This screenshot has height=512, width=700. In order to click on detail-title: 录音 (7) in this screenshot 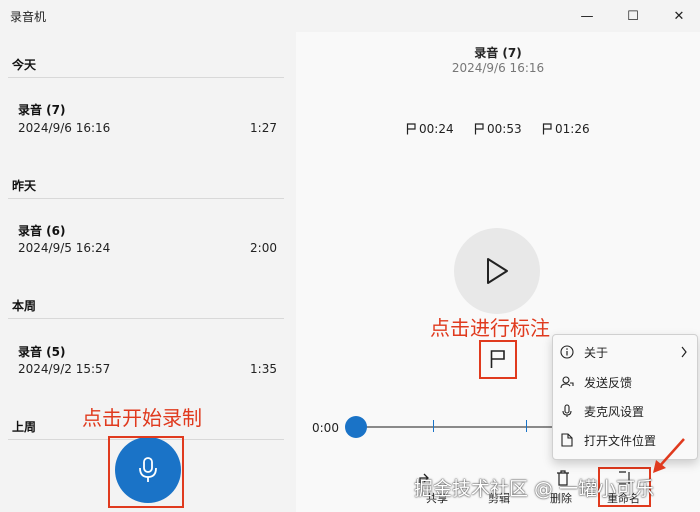, I will do `click(498, 53)`.